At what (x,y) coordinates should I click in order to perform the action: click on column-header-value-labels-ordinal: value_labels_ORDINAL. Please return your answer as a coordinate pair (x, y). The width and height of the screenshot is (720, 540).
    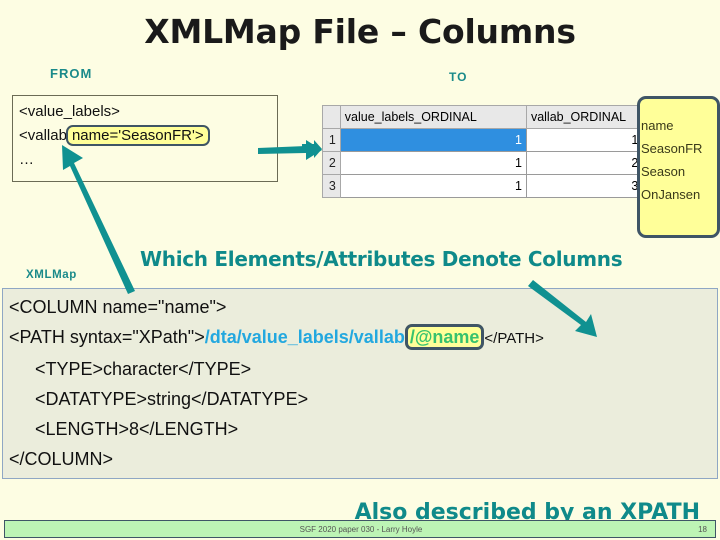
    Looking at the image, I should click on (433, 117).